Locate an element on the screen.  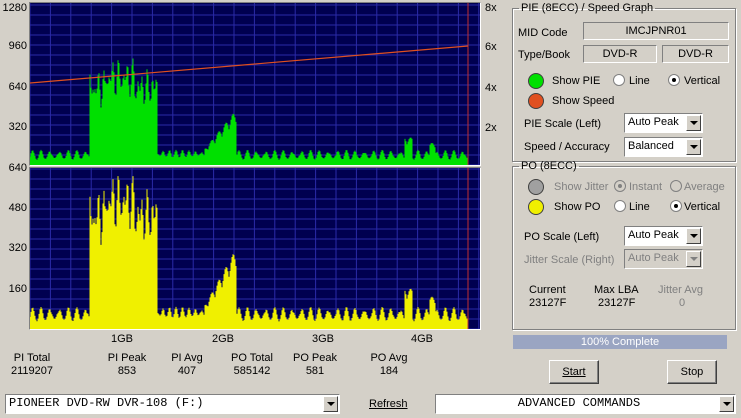
po-color-swatch is located at coordinates (536, 207).